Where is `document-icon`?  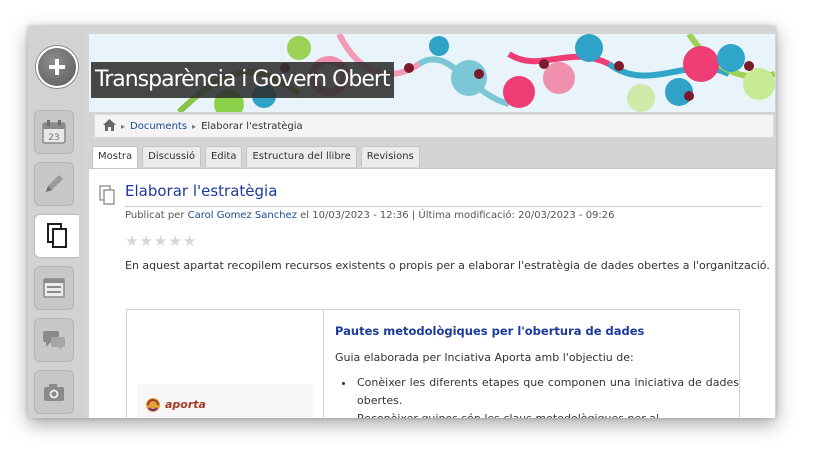
document-icon is located at coordinates (107, 195).